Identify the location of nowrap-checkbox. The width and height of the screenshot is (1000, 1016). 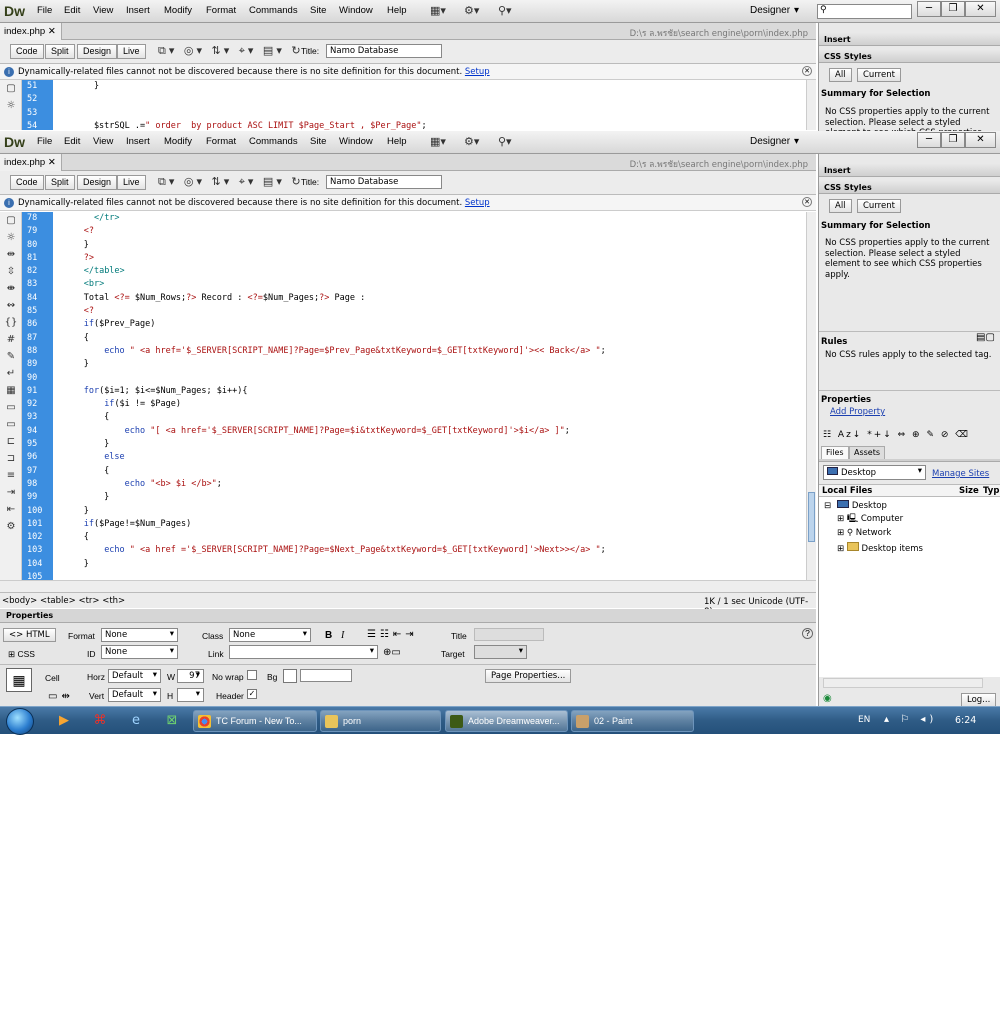
(252, 675).